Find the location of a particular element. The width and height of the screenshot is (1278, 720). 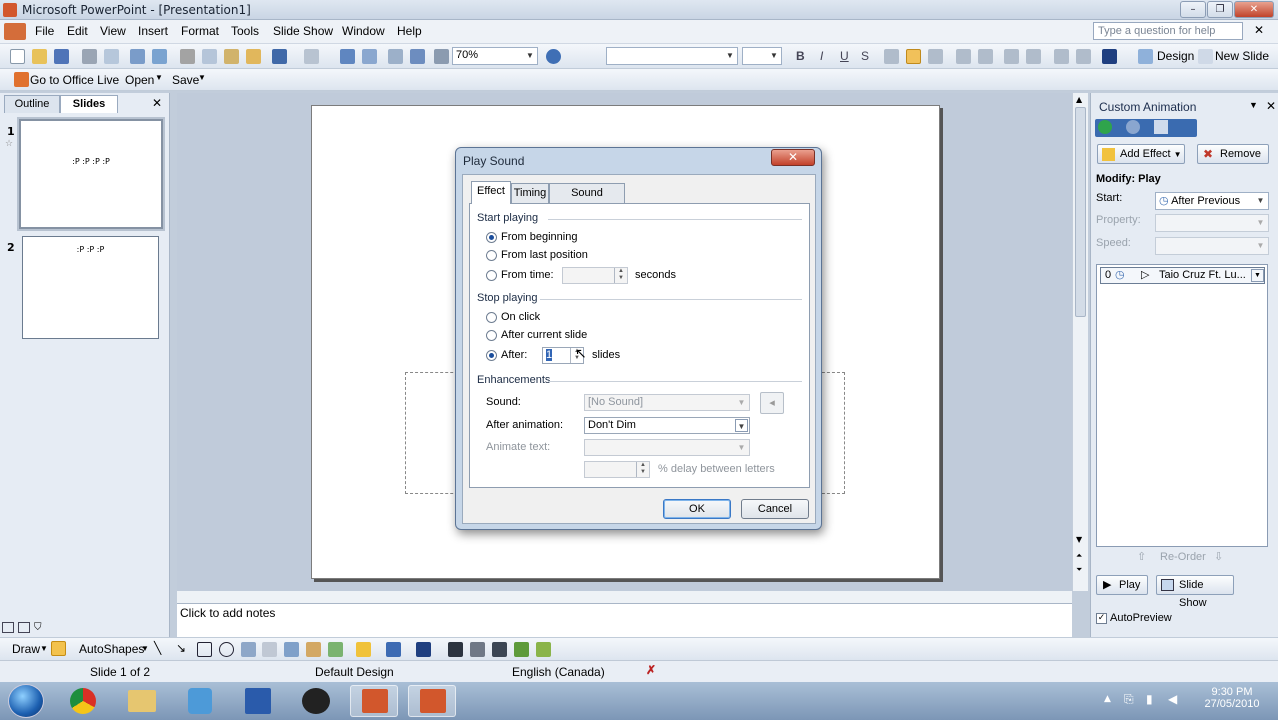

taskbar-ak-app is located at coordinates (316, 701).